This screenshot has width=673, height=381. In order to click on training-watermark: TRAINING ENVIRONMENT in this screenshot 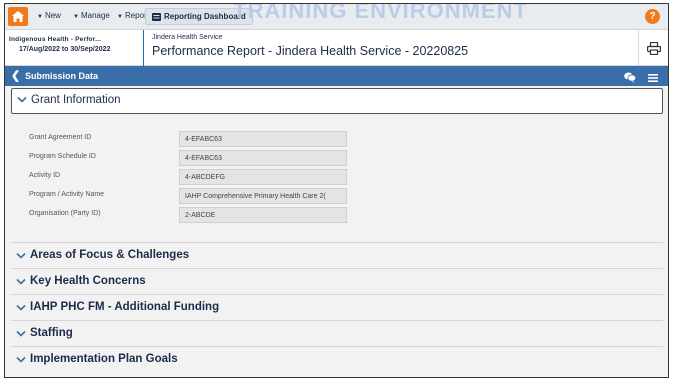, I will do `click(380, 13)`.